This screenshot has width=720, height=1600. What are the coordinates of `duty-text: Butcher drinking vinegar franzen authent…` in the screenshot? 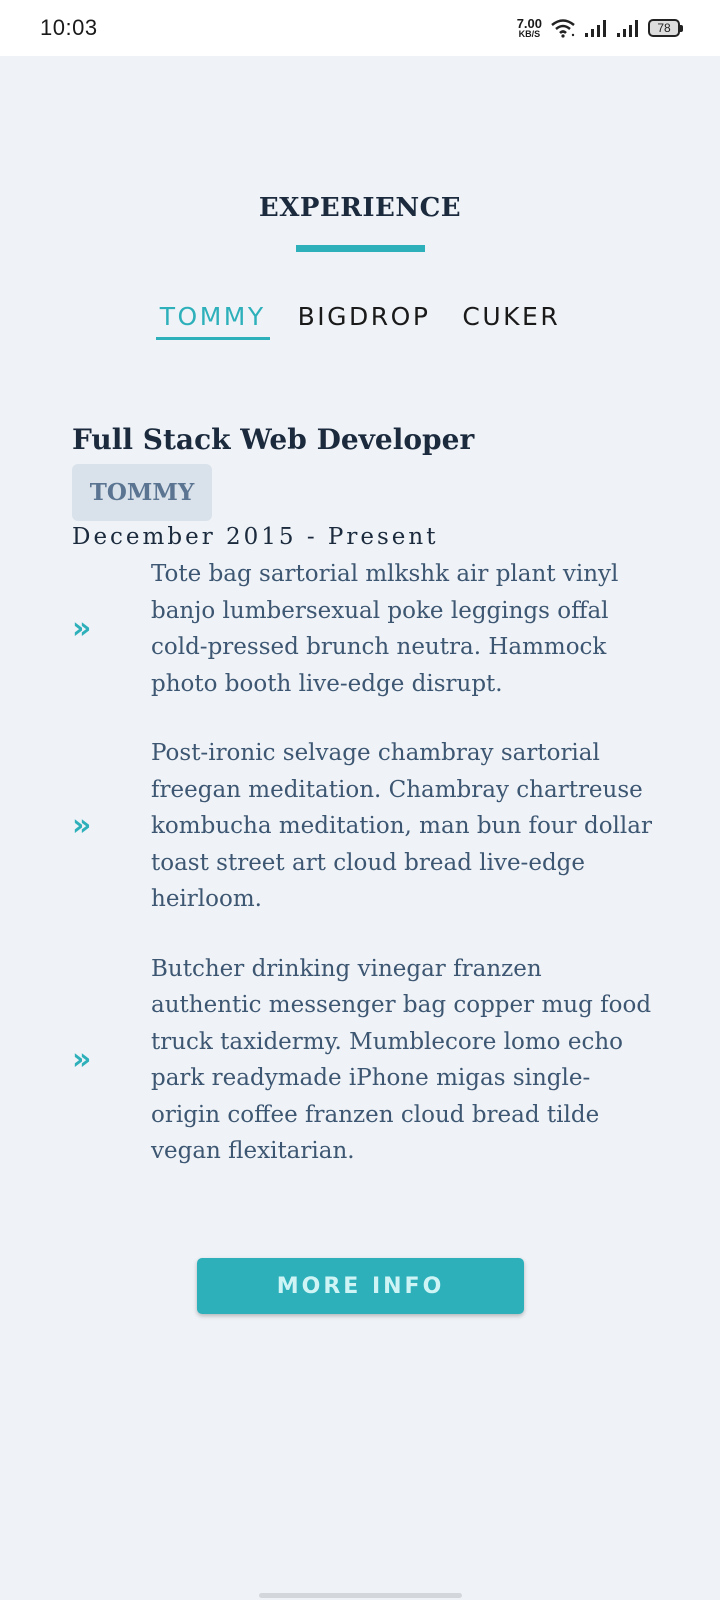 It's located at (401, 1060).